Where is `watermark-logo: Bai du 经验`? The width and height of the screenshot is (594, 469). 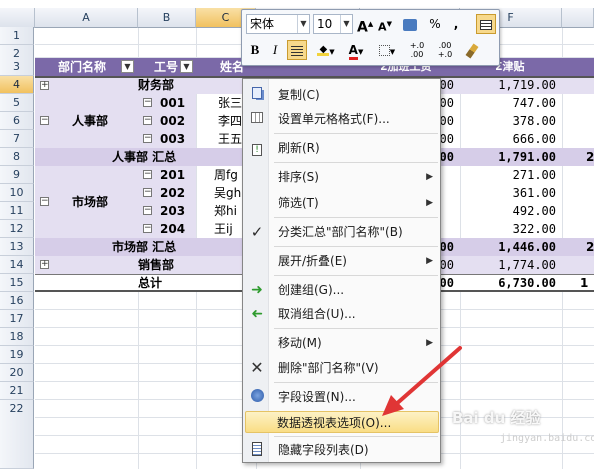 watermark-logo: Bai du 经验 is located at coordinates (496, 418).